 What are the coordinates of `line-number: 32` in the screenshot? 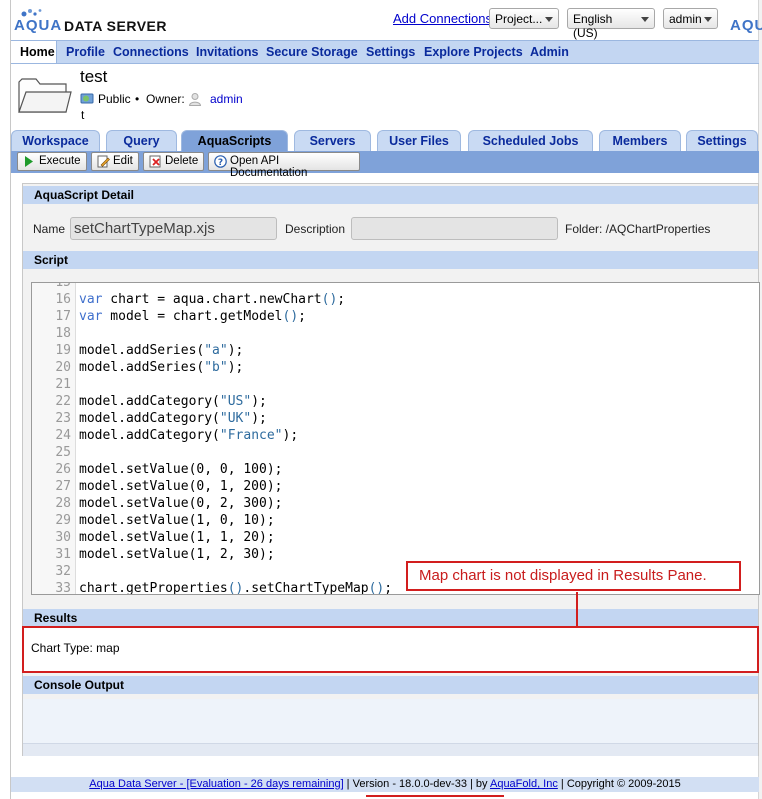 It's located at (63, 571).